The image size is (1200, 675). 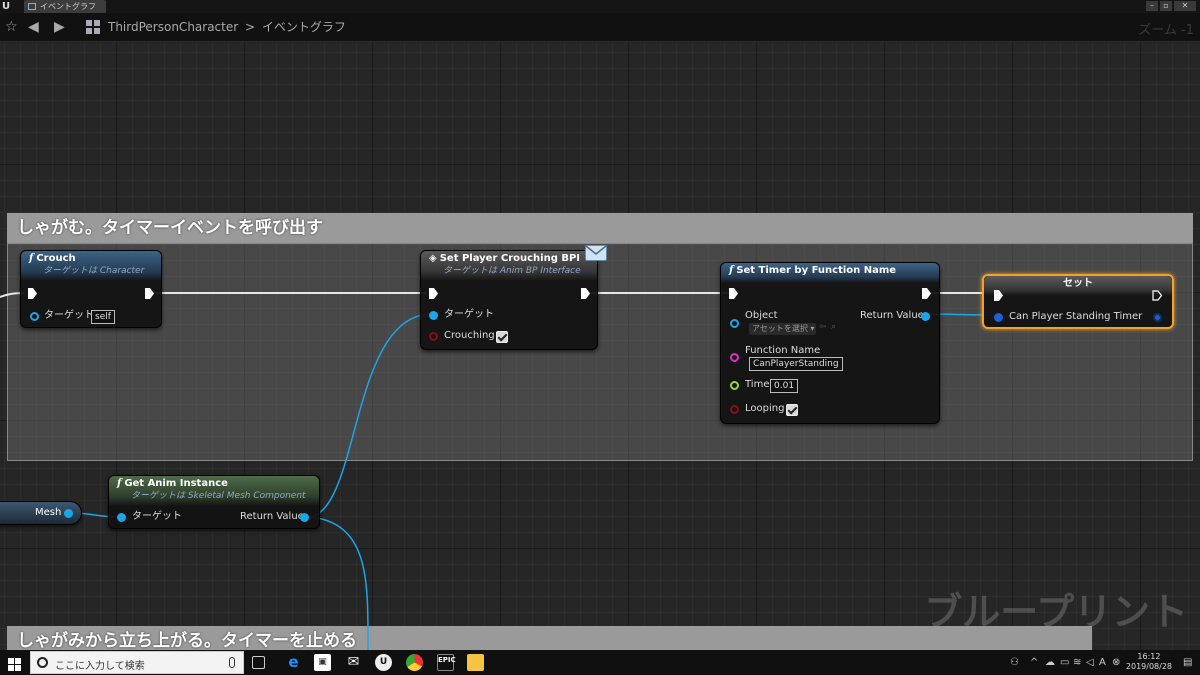 I want to click on function-name-pin, so click(x=734, y=357).